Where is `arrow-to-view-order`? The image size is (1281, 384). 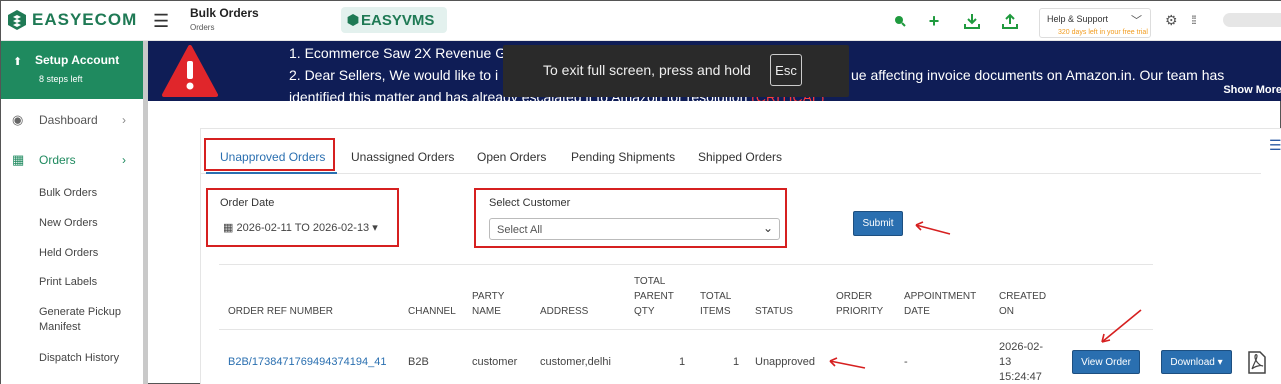 arrow-to-view-order is located at coordinates (1121, 326).